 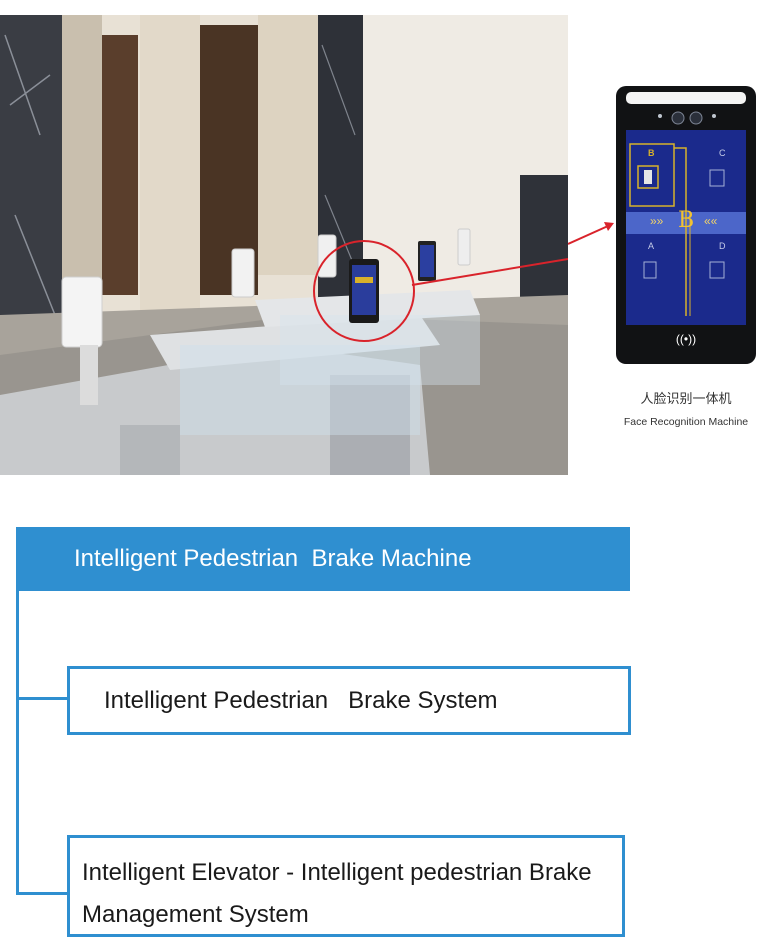 I want to click on device-banner-arrows-right: ««, so click(x=711, y=221).